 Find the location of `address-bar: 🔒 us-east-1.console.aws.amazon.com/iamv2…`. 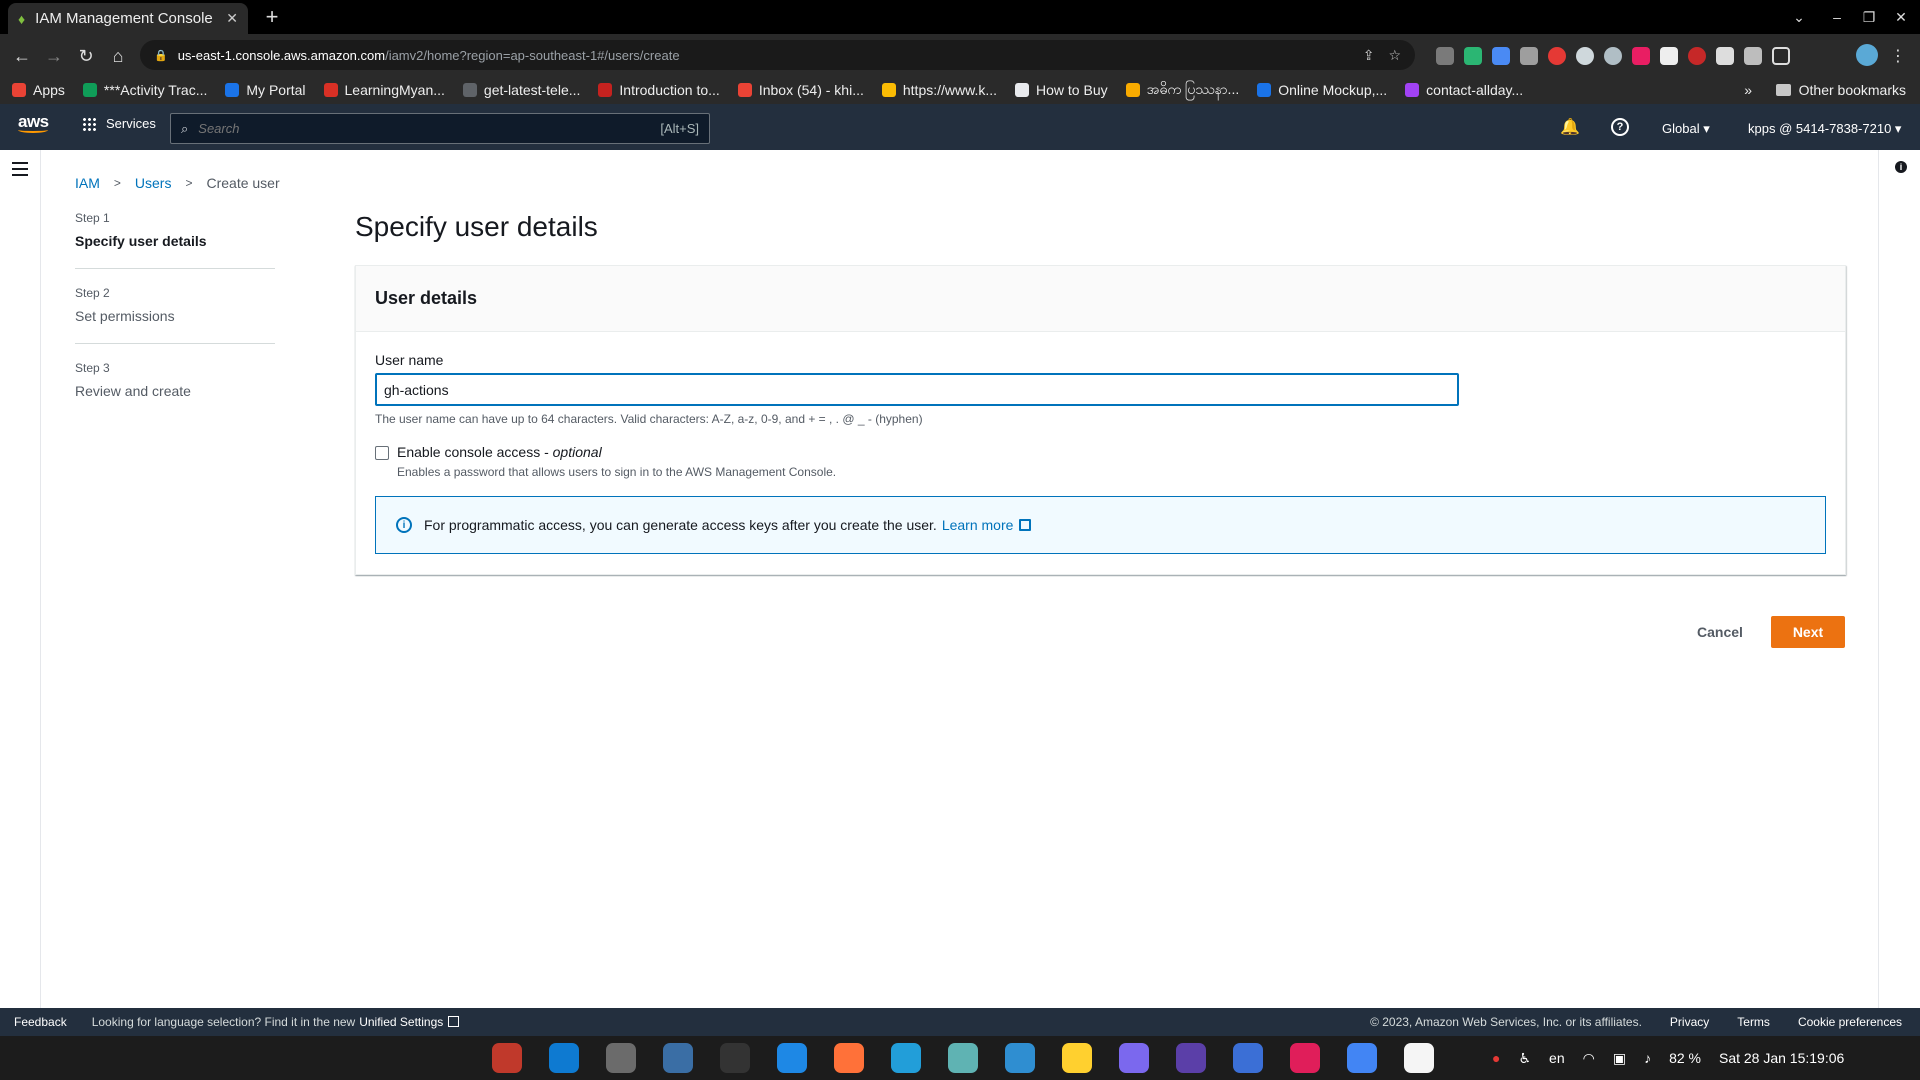

address-bar: 🔒 us-east-1.console.aws.amazon.com/iamv2… is located at coordinates (777, 55).